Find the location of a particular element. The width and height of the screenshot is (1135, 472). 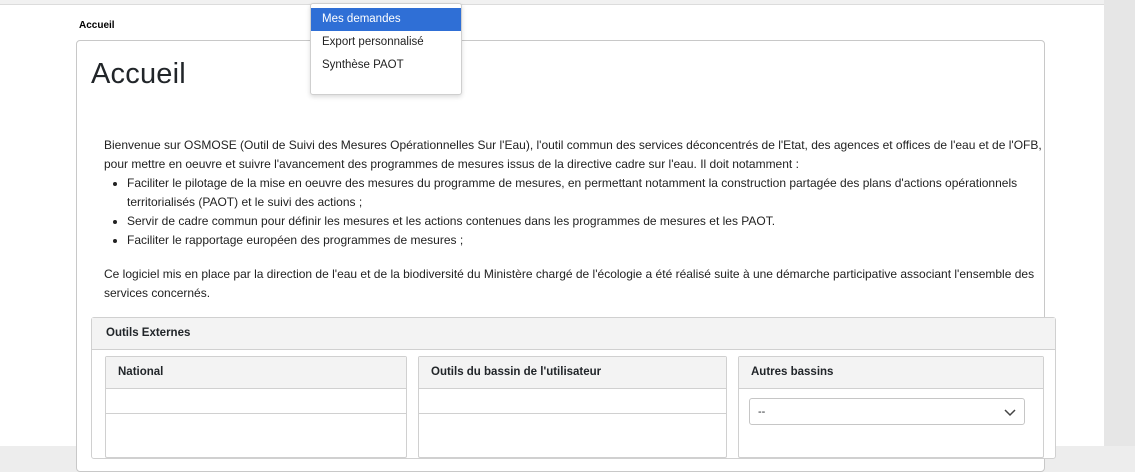

national-card: National is located at coordinates (256, 407).